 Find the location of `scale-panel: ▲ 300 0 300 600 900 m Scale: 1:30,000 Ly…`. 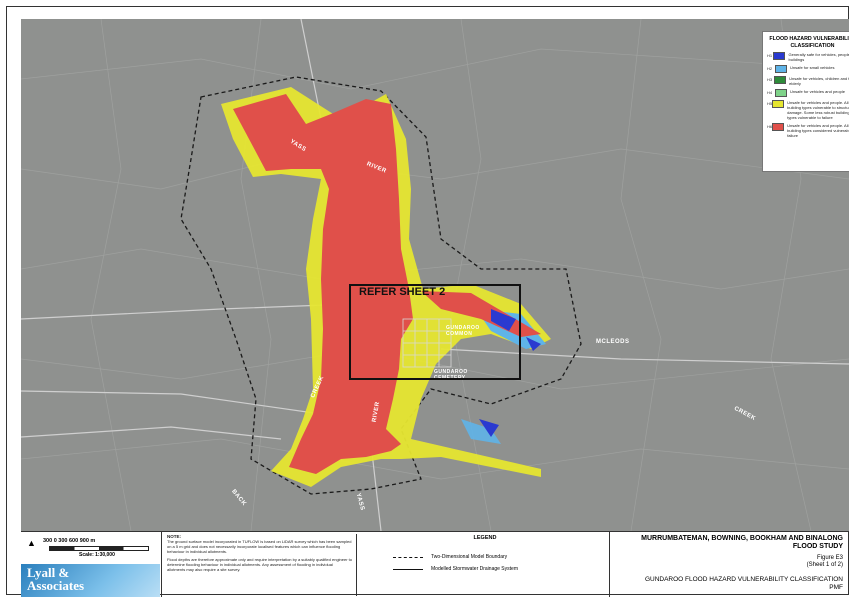

scale-panel: ▲ 300 0 300 600 900 m Scale: 1:30,000 Ly… is located at coordinates (91, 564).